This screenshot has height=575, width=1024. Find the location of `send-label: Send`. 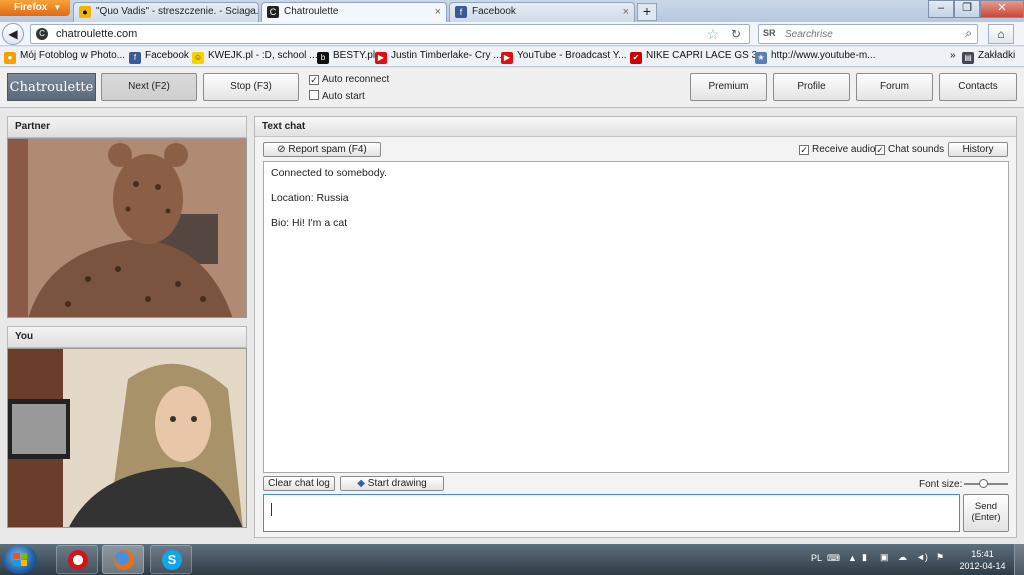

send-label: Send is located at coordinates (986, 506).